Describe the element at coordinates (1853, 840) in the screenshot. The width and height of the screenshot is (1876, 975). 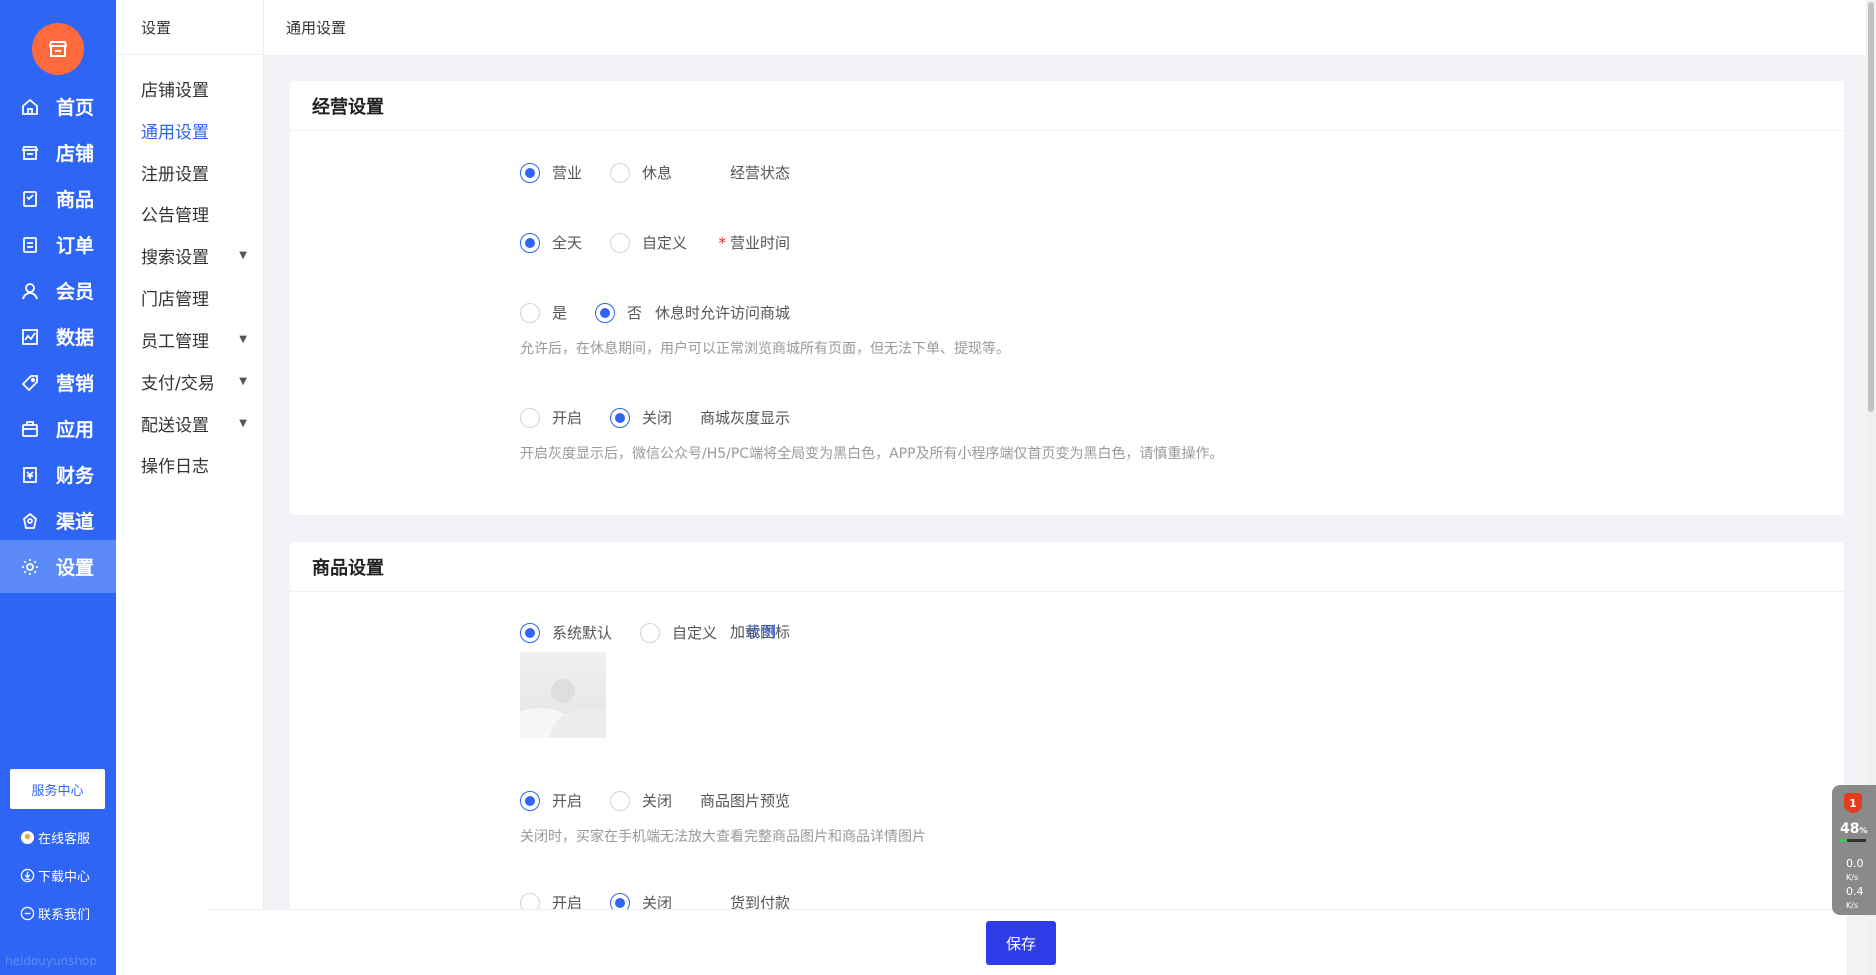
I see `usage-bar` at that location.